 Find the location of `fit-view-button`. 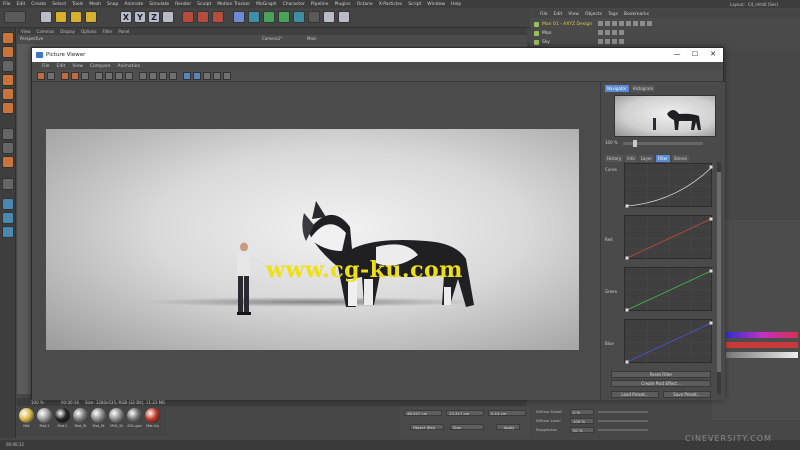

fit-view-button is located at coordinates (187, 76).